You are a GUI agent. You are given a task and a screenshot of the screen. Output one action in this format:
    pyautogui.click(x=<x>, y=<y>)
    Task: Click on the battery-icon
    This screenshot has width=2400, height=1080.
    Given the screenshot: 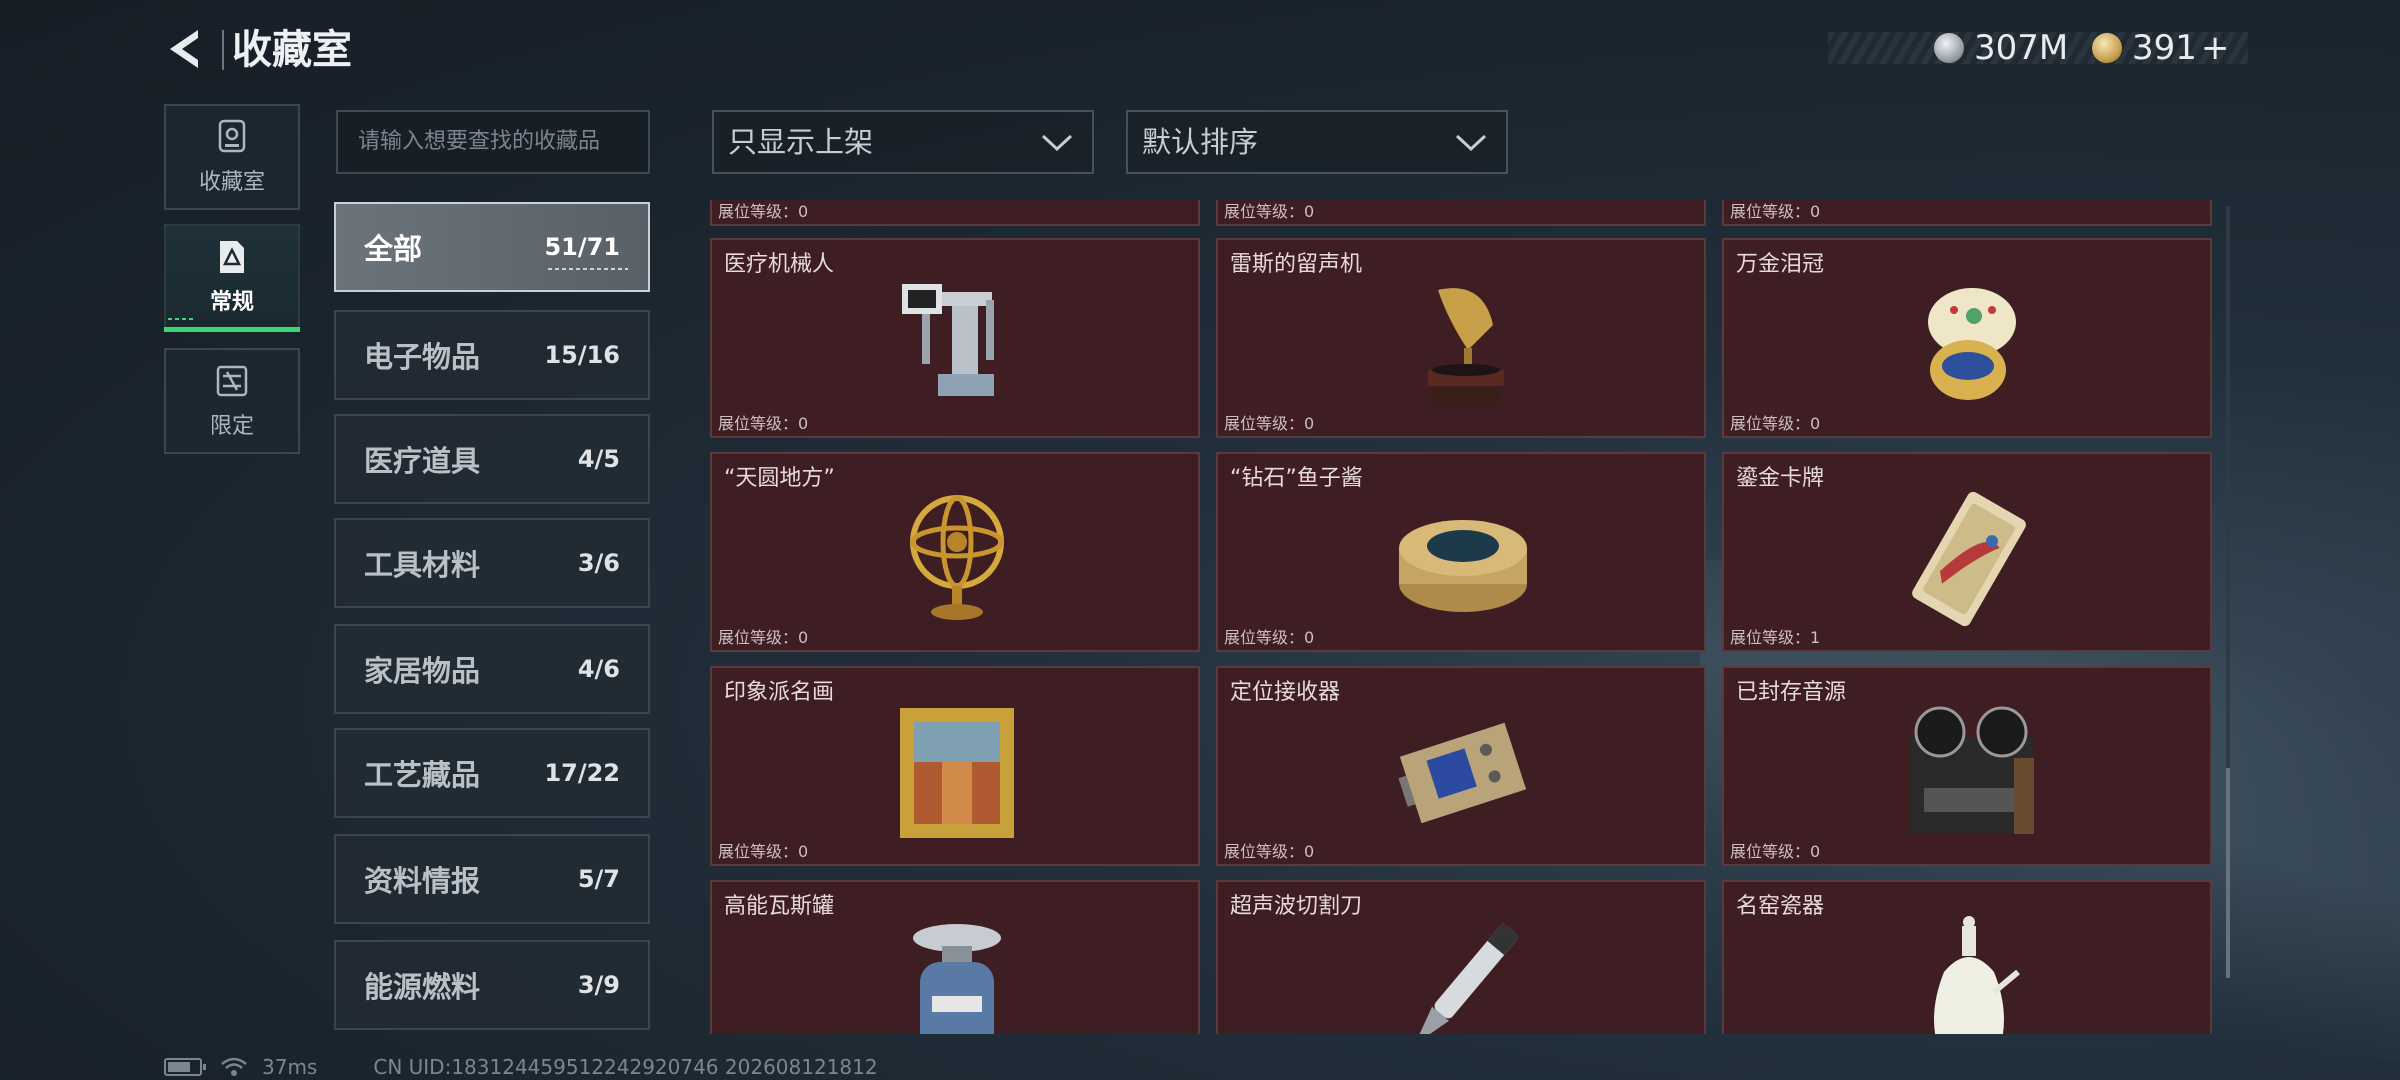 What is the action you would take?
    pyautogui.click(x=185, y=1067)
    